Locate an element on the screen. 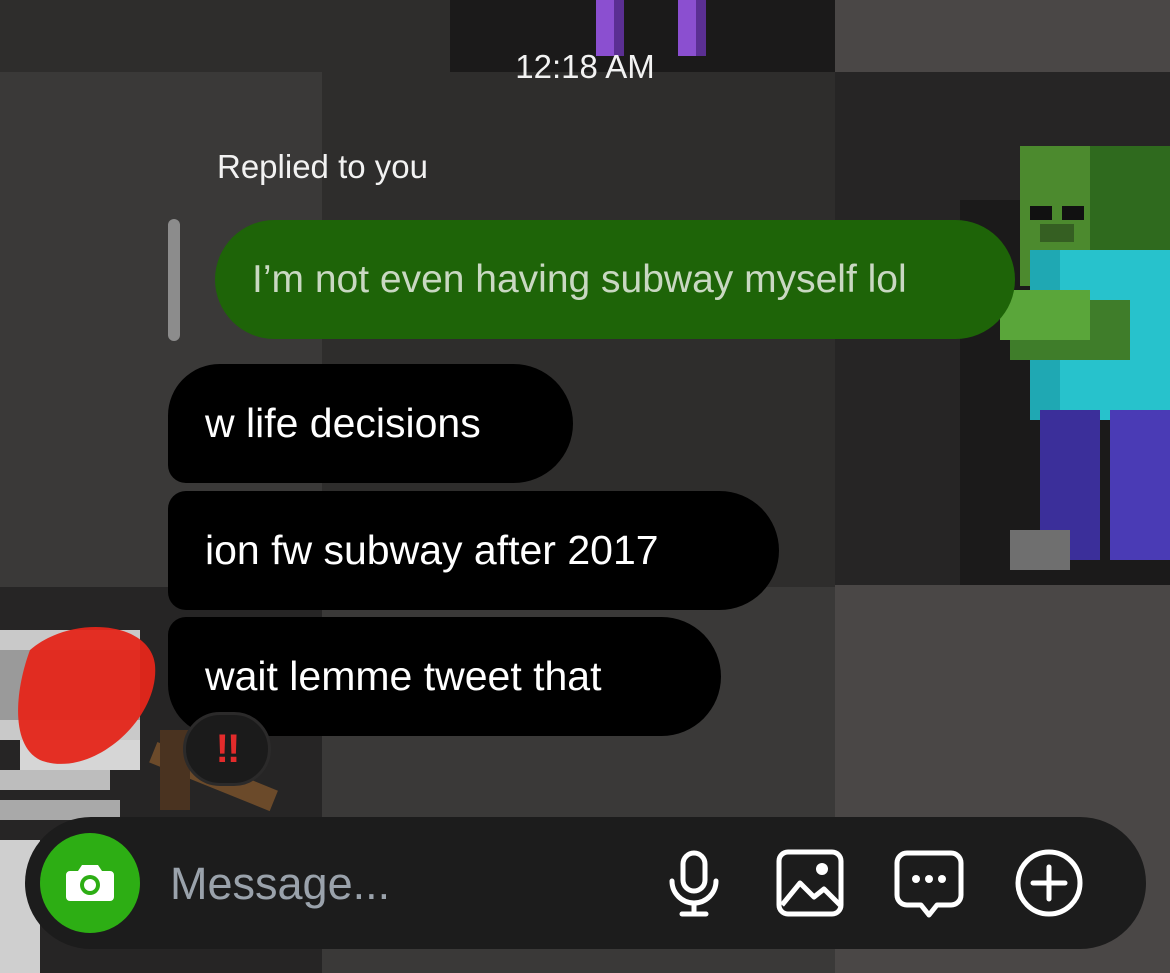 The image size is (1170, 973). microphone-button is located at coordinates (694, 883).